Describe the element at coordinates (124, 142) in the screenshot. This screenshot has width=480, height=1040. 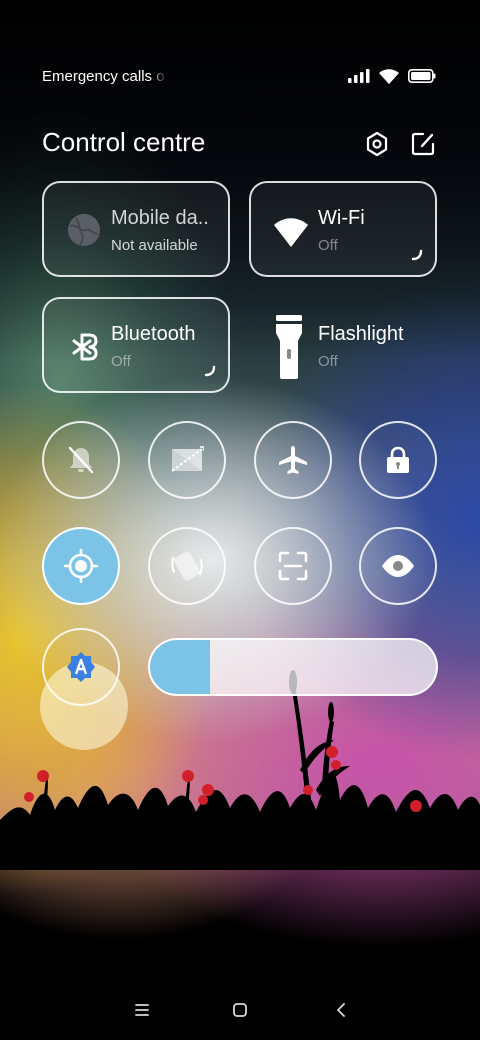
I see `page-title: Control centre` at that location.